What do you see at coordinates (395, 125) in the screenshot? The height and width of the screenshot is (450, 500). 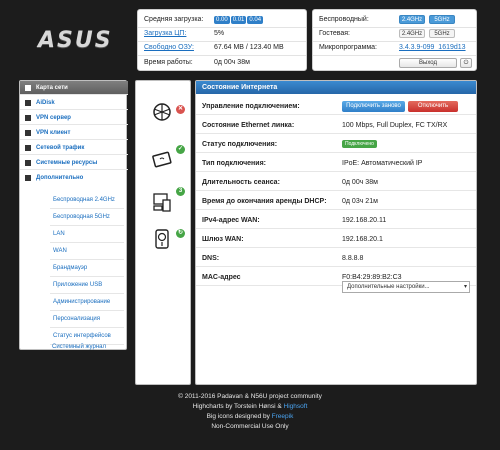 I see `row-value: 100 Mbps, Full Duplex, FC TX/RX` at bounding box center [395, 125].